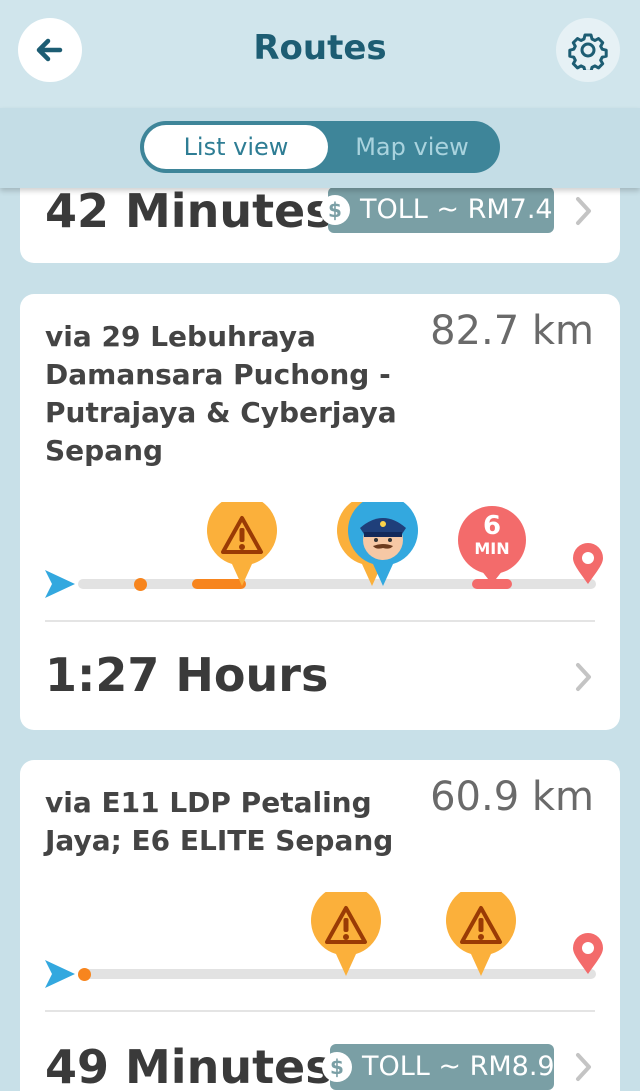 Image resolution: width=640 pixels, height=1091 pixels. I want to click on view-toggle-bar: List view Map view, so click(320, 148).